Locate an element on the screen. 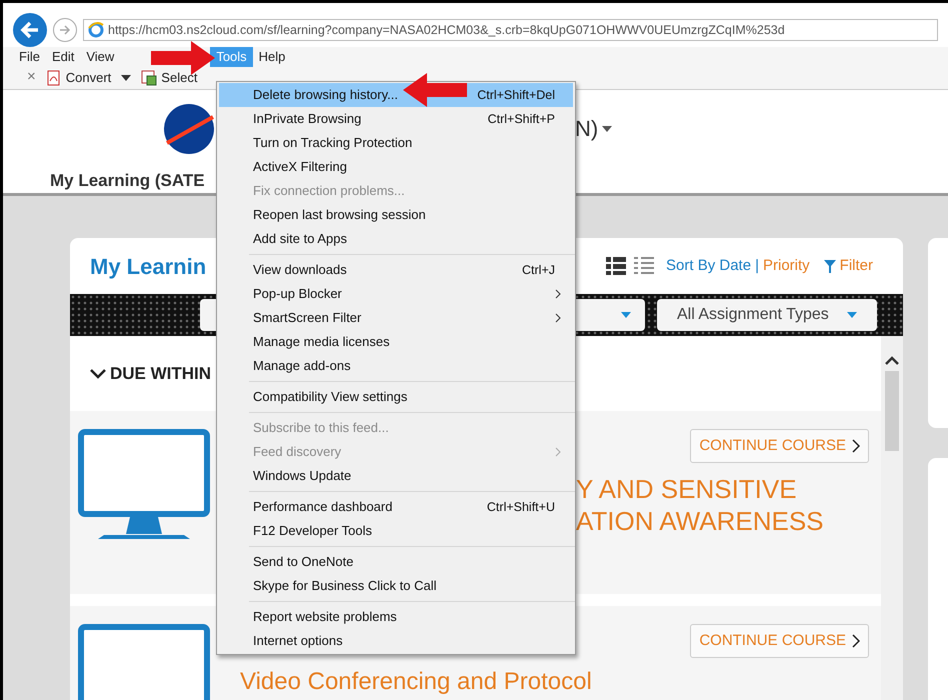 Image resolution: width=948 pixels, height=700 pixels. menu-item: Pop-up Blocker is located at coordinates (411, 294).